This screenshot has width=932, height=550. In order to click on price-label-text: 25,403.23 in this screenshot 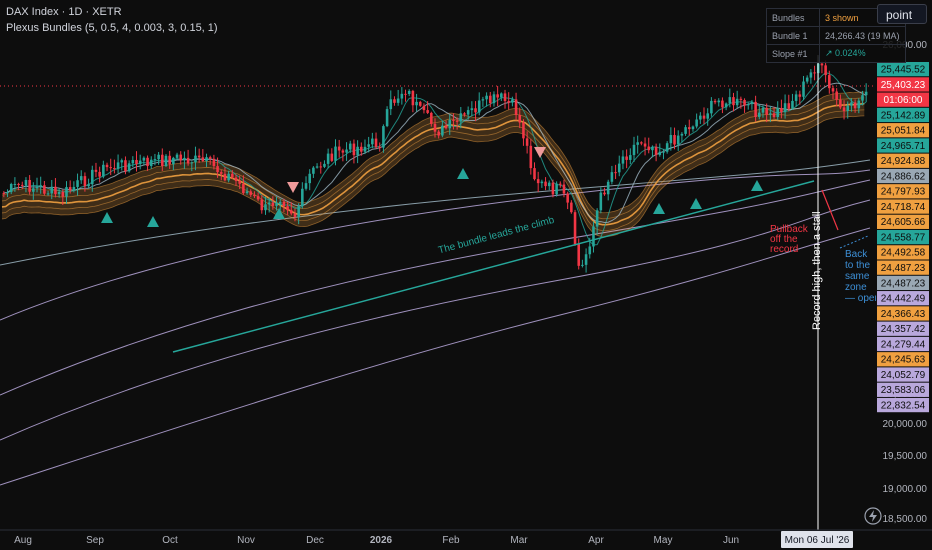, I will do `click(903, 85)`.